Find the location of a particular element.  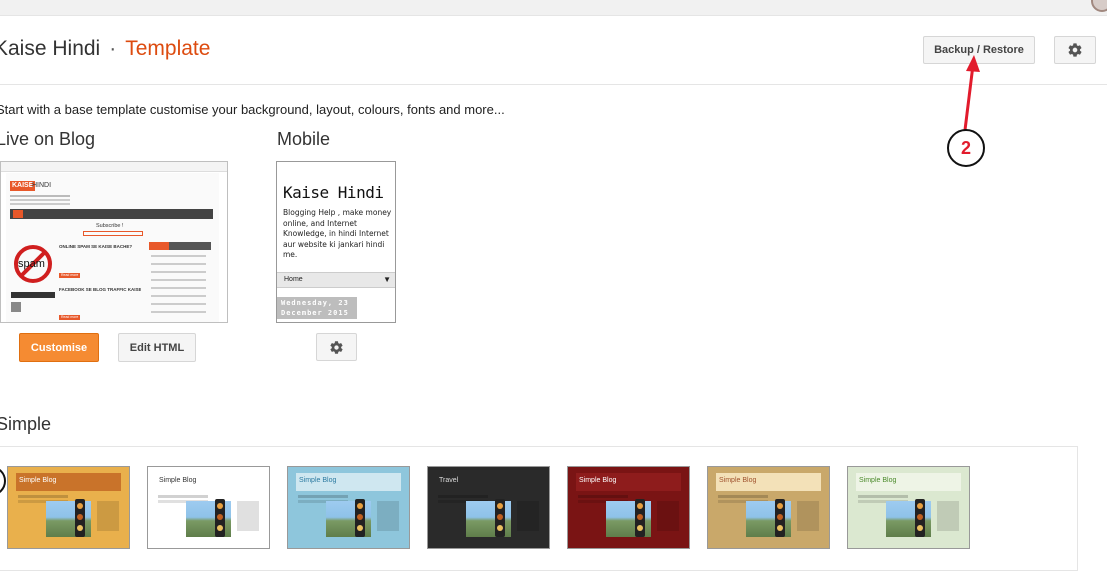

mobile-date-header: Wednesday, 23 December 2015 is located at coordinates (317, 308).